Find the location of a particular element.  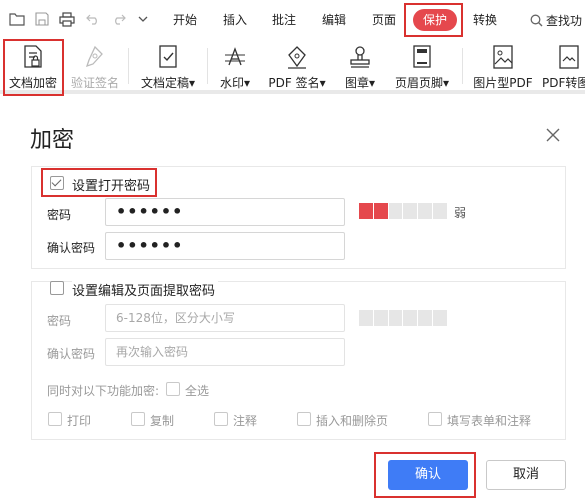

ribbon-watermark: 水印▾ is located at coordinates (235, 67).